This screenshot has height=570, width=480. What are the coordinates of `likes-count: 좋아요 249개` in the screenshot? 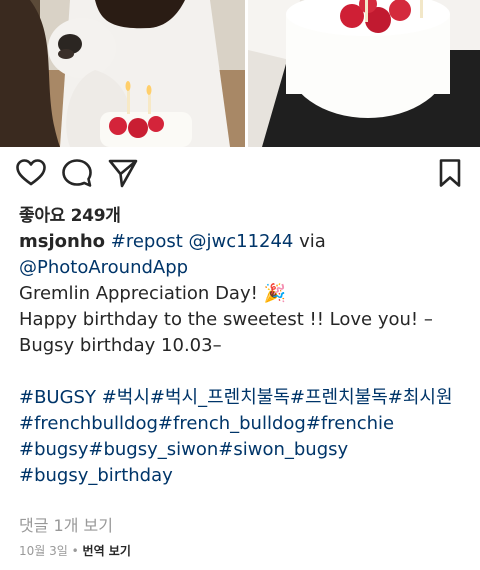 It's located at (70, 213).